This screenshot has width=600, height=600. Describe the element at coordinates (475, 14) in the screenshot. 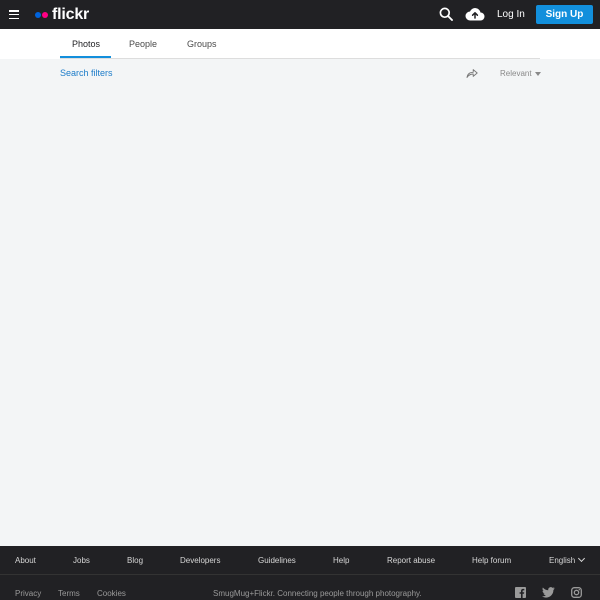

I see `cloud-upload-icon` at that location.